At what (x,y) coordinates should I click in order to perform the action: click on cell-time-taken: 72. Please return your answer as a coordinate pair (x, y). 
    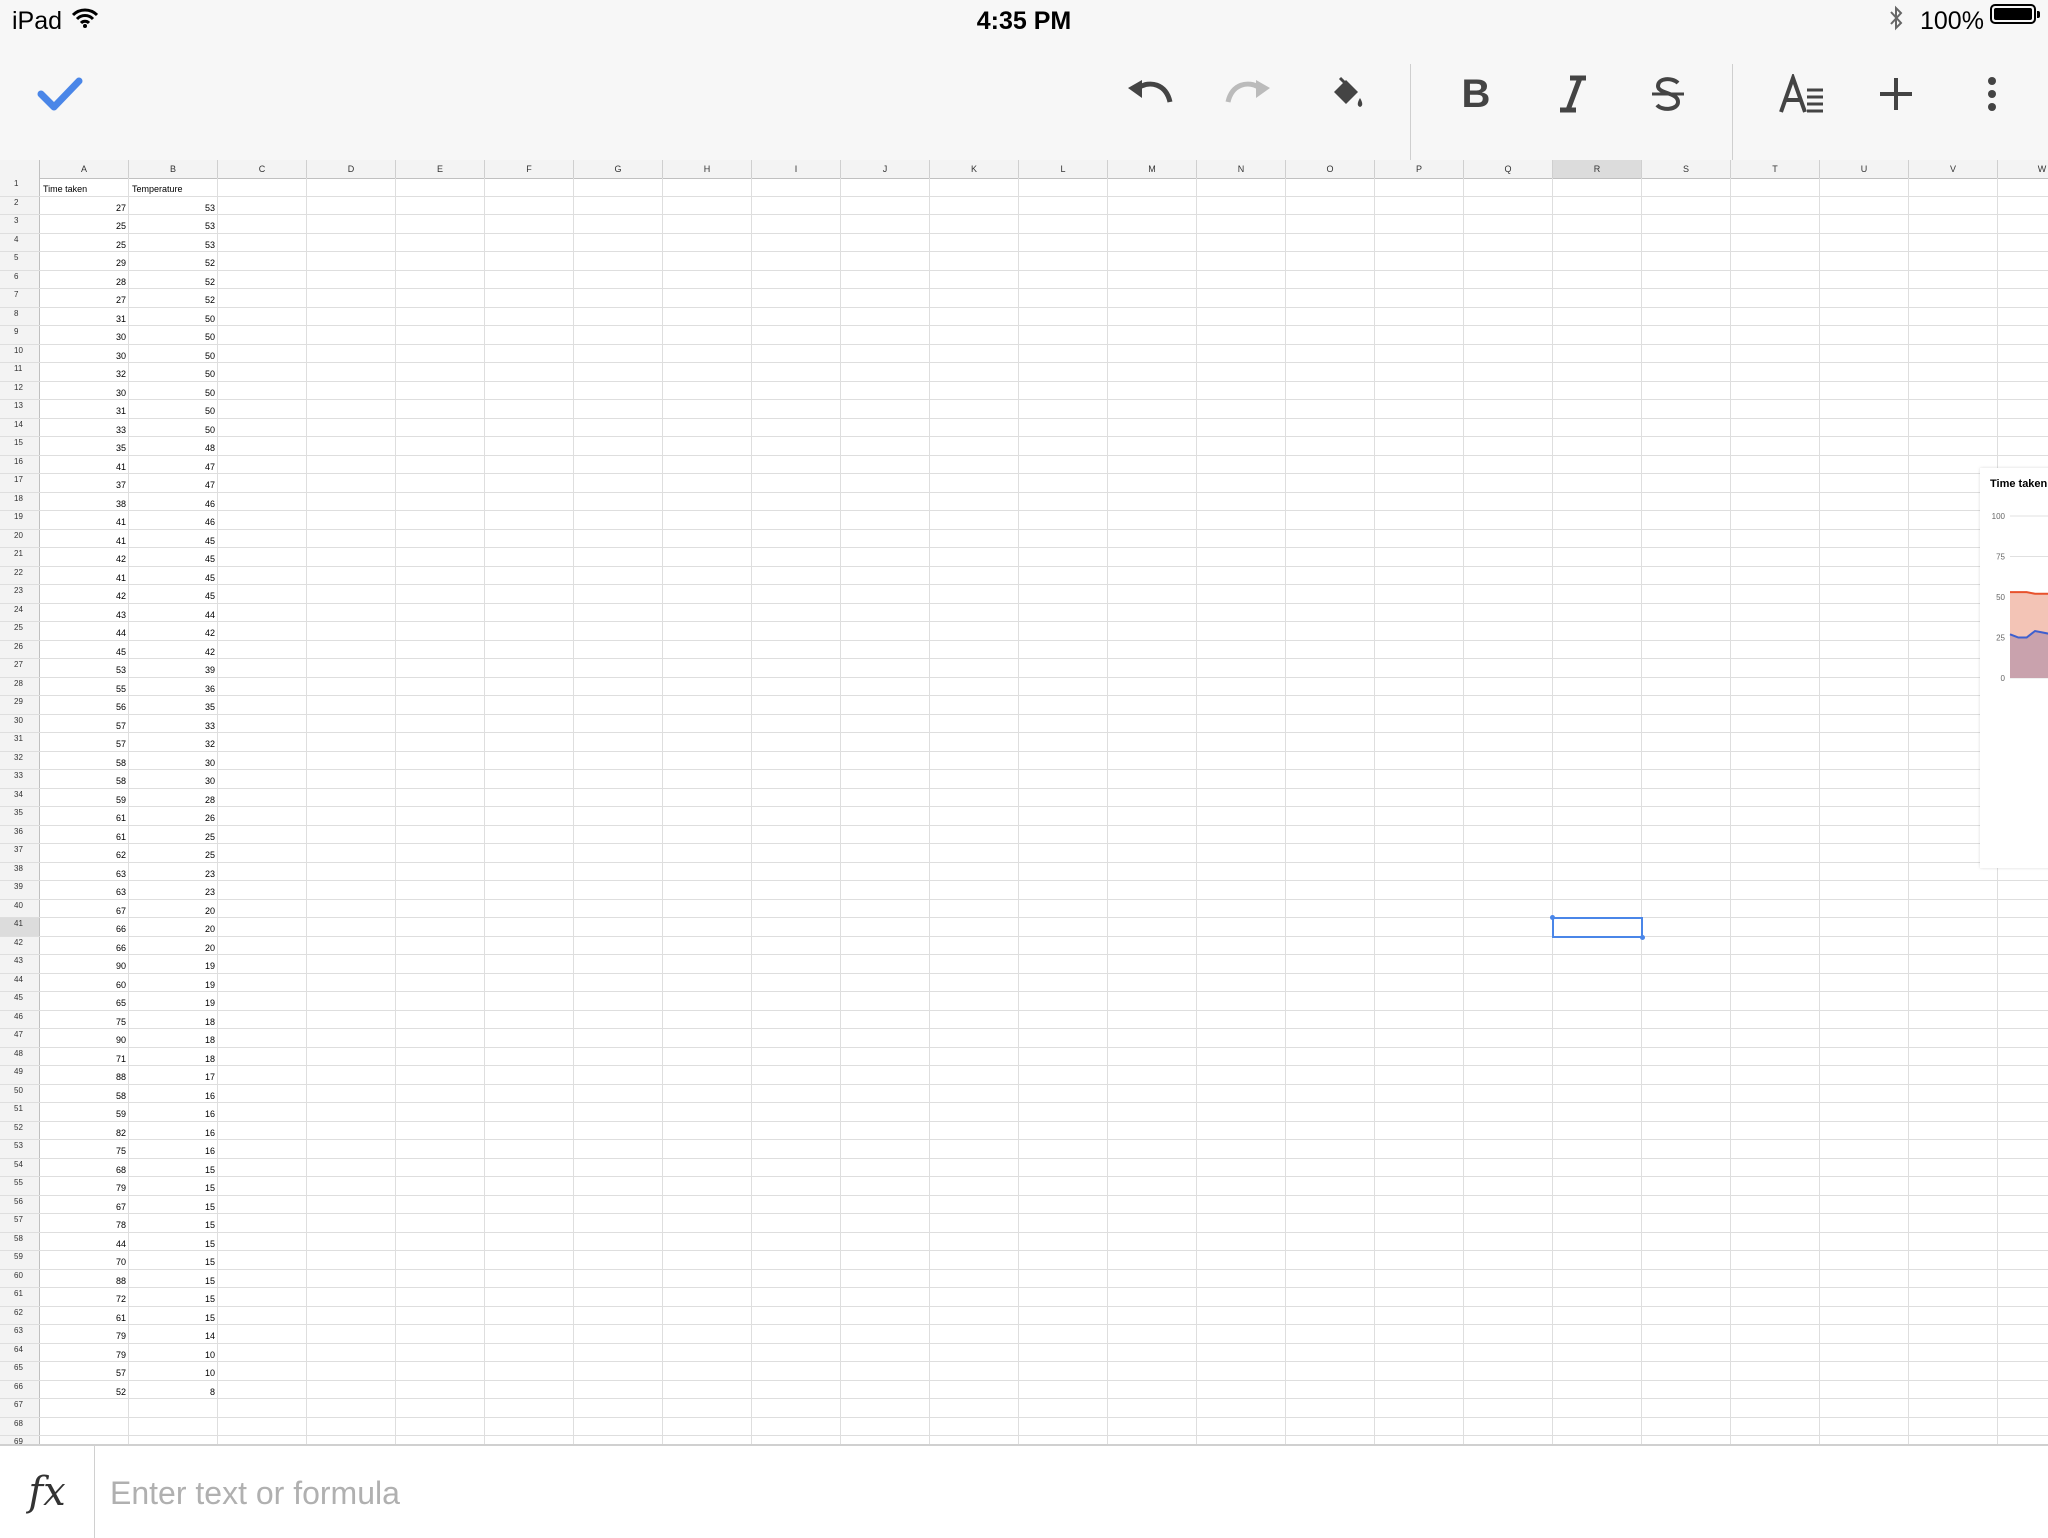
    Looking at the image, I should click on (84, 1297).